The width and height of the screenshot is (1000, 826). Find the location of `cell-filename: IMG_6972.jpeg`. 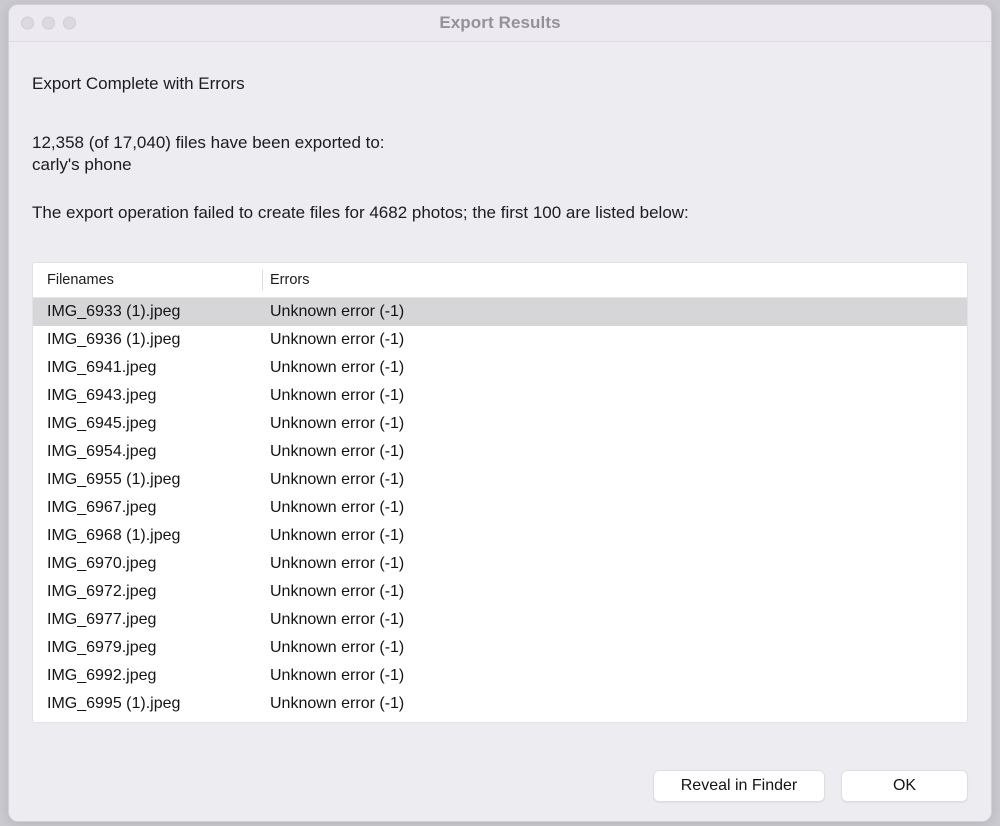

cell-filename: IMG_6972.jpeg is located at coordinates (102, 591).